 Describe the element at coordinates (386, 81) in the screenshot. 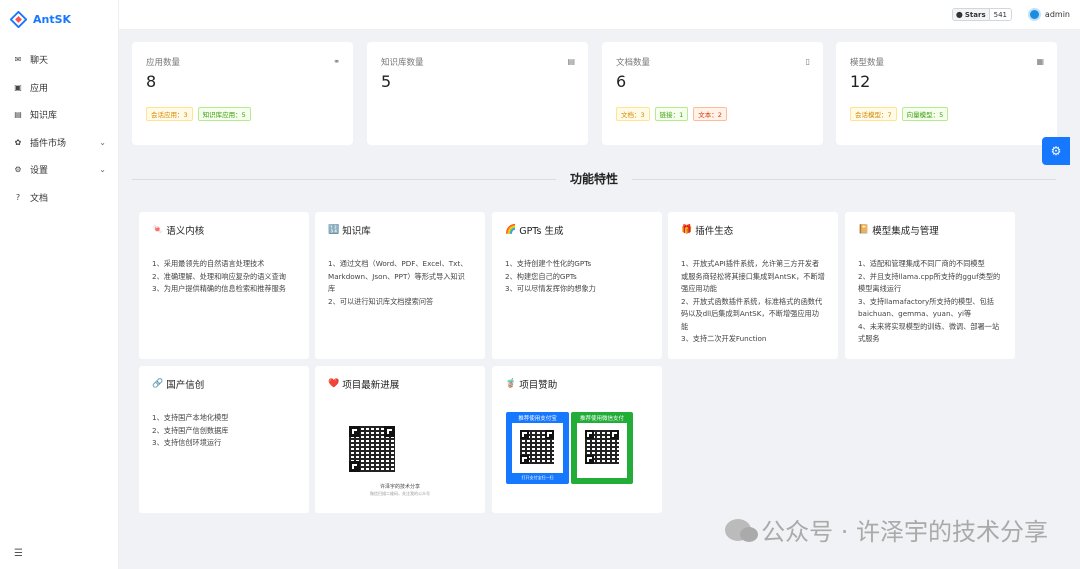

I see `stat-value: 5` at that location.